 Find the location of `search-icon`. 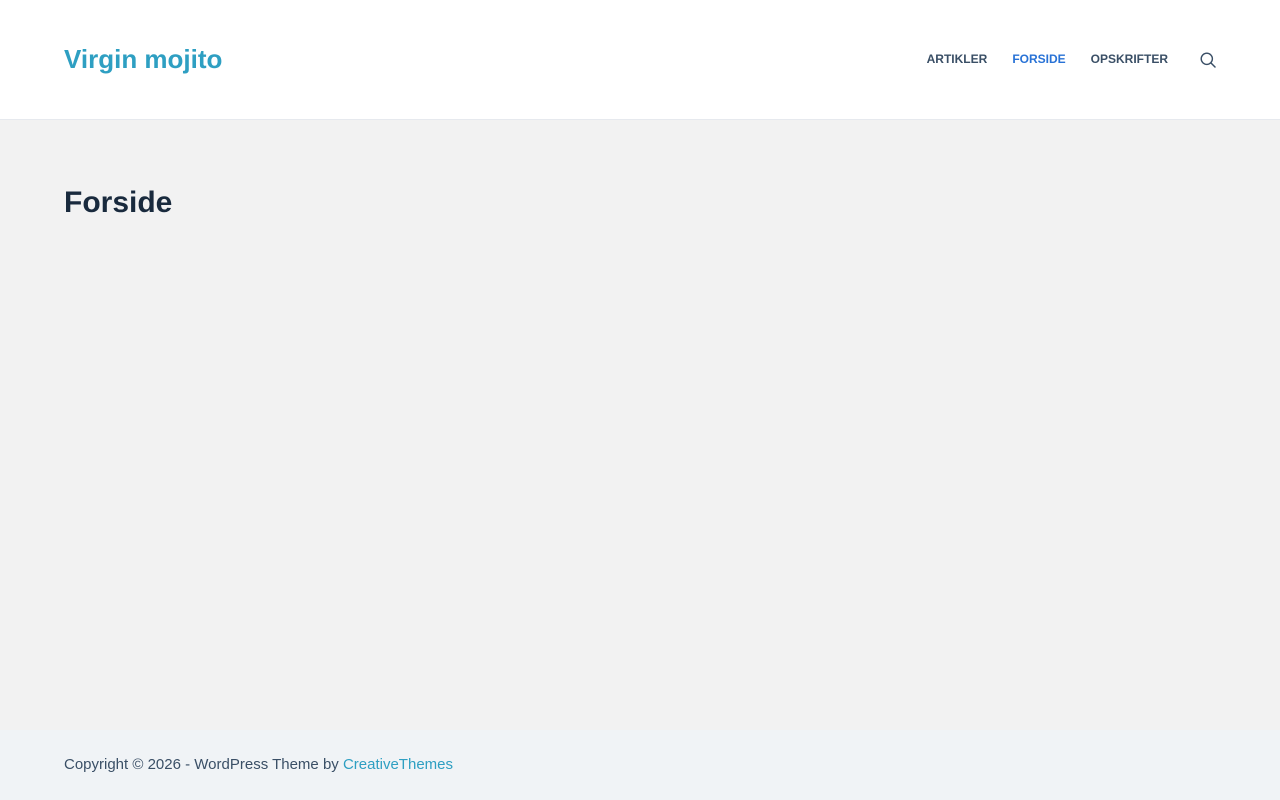

search-icon is located at coordinates (1208, 60).